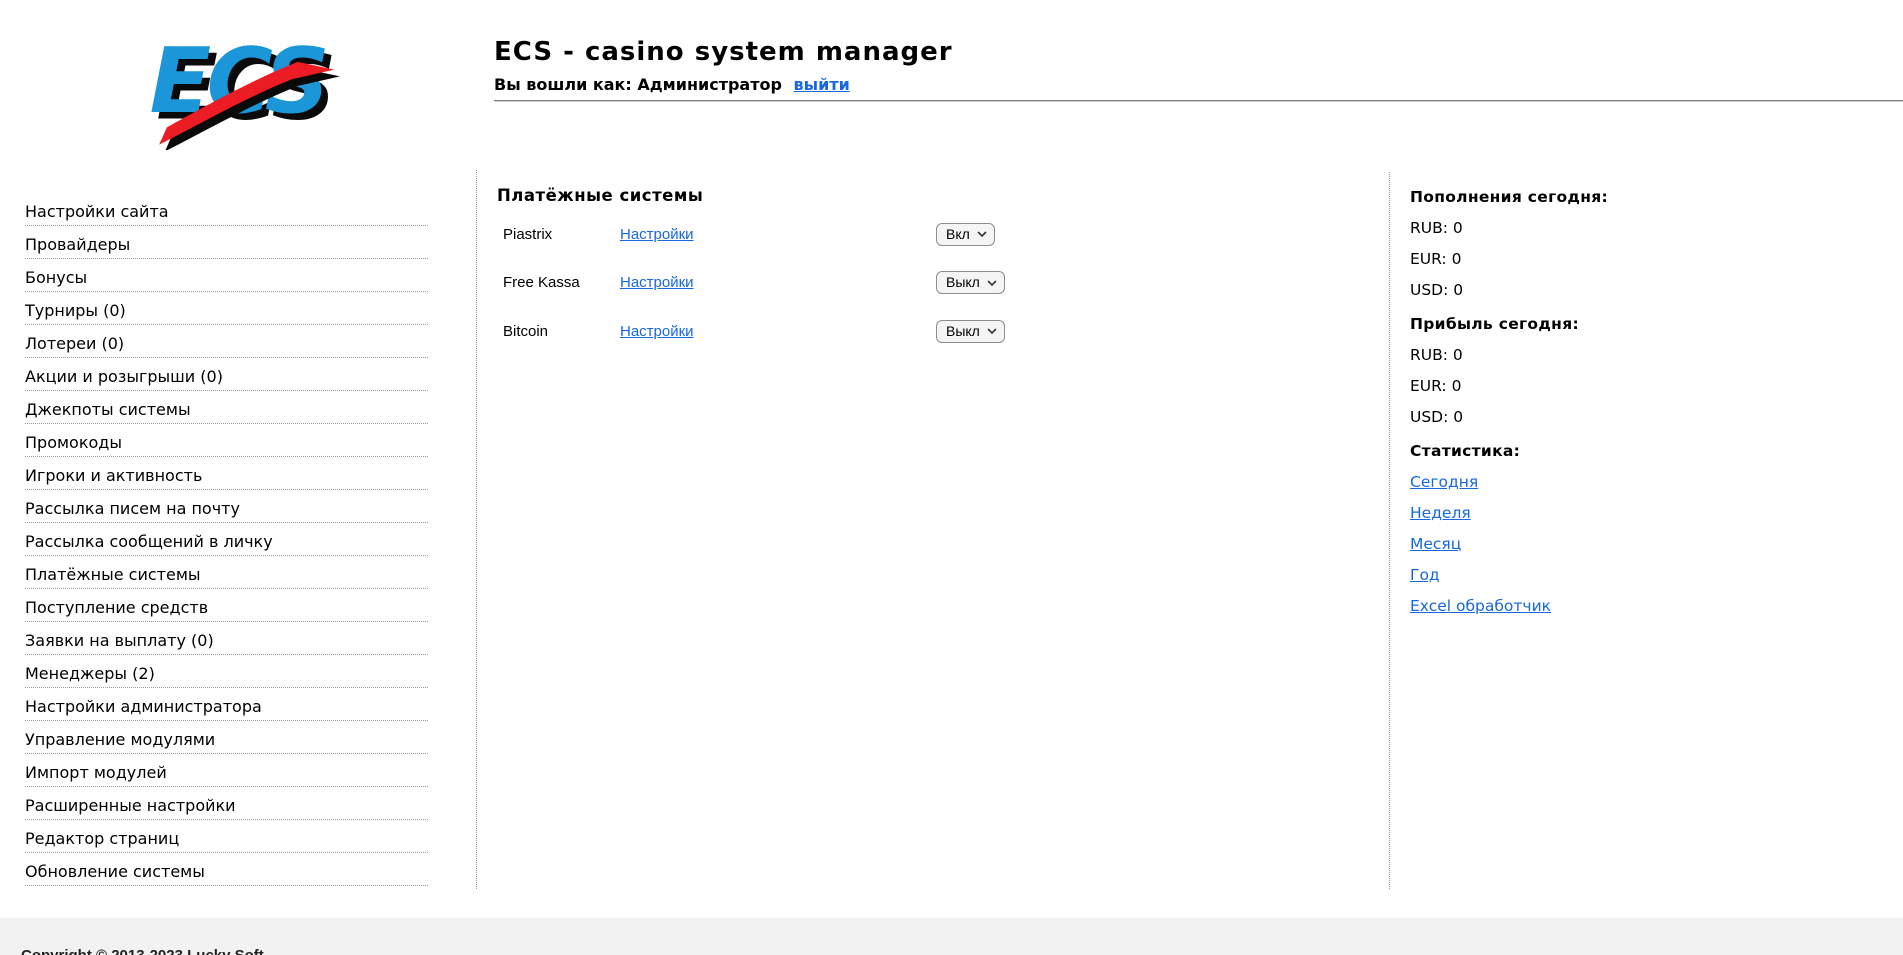 The width and height of the screenshot is (1903, 955). I want to click on sidebar-menu-item: Рассылка писем на почту, so click(226, 506).